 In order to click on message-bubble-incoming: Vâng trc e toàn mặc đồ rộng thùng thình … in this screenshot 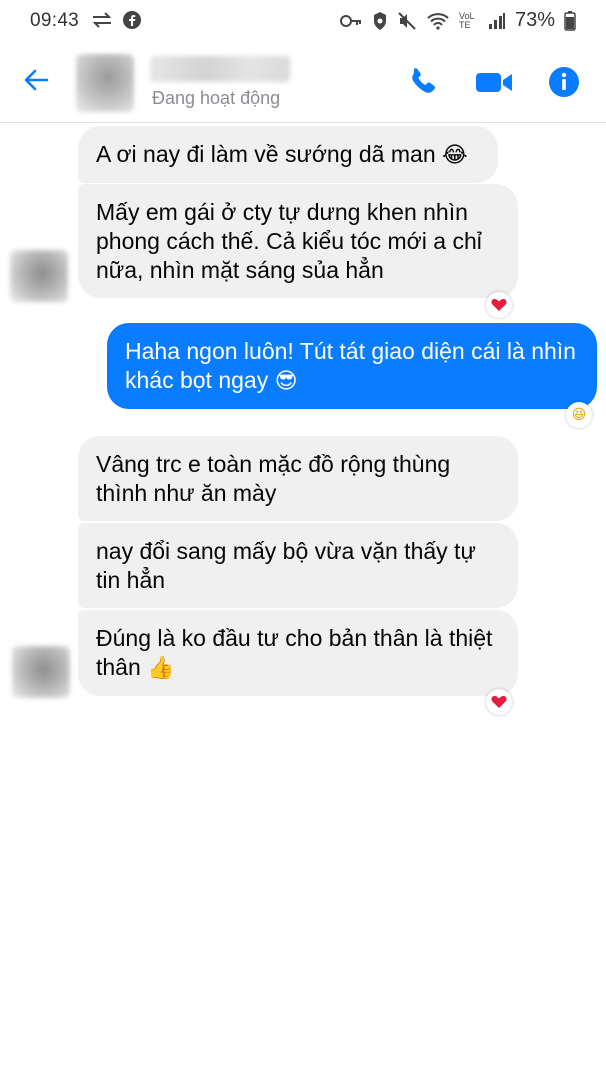, I will do `click(298, 478)`.